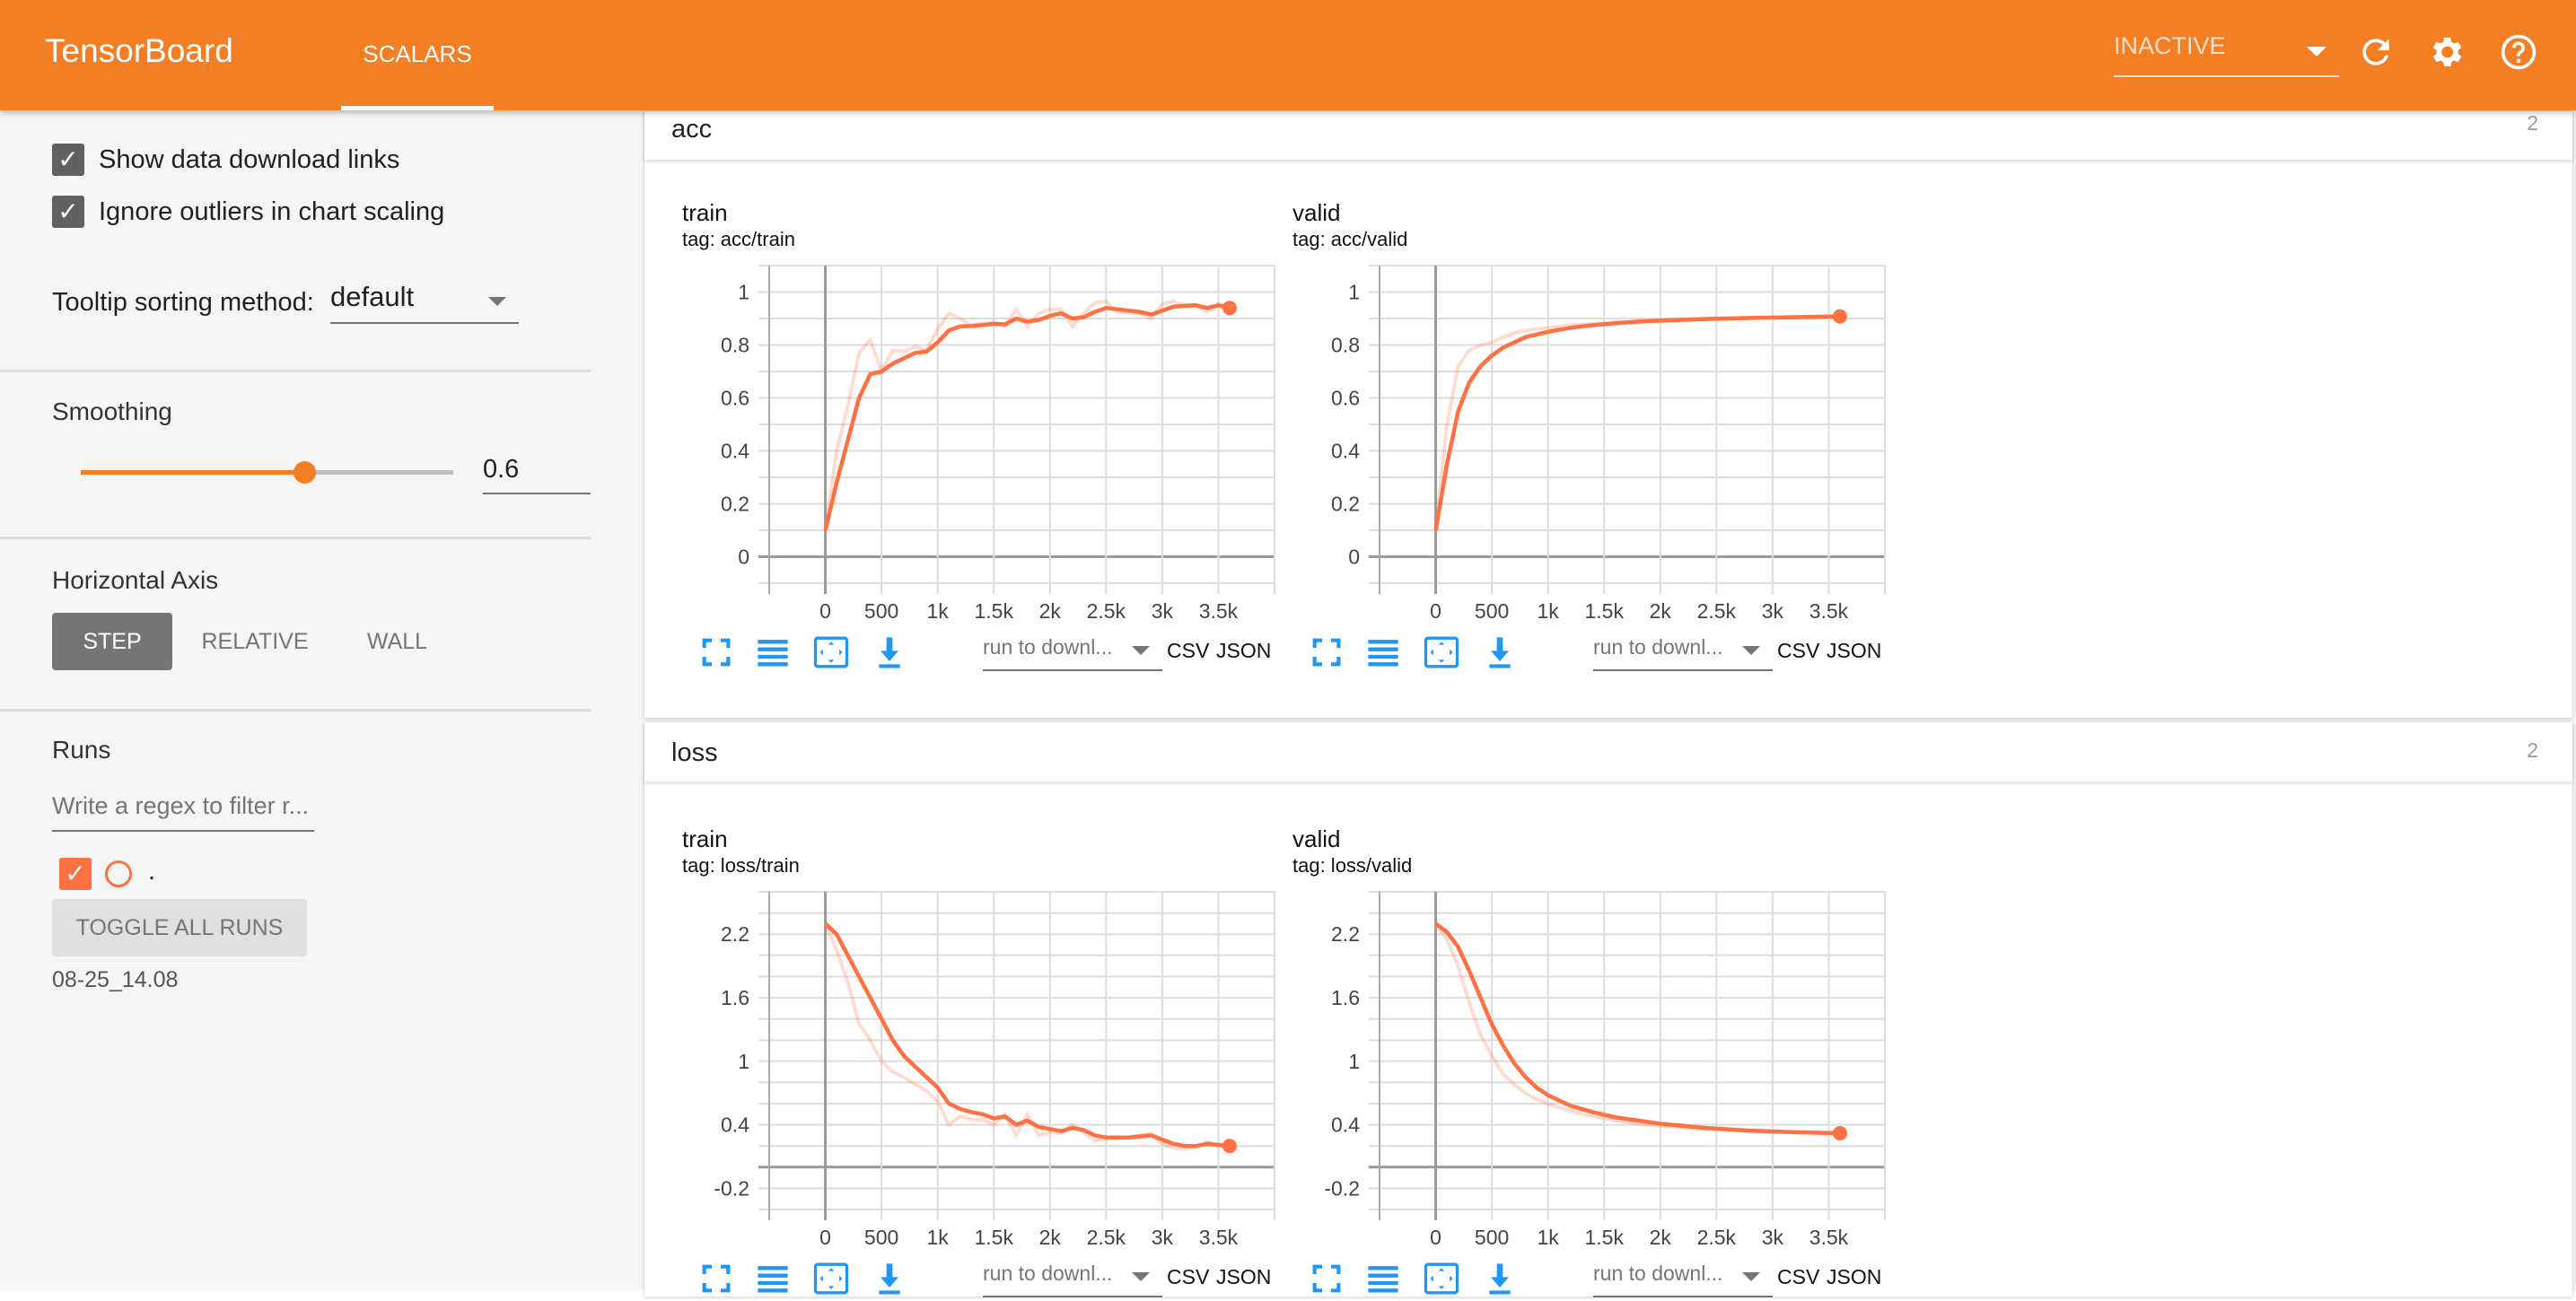  What do you see at coordinates (179, 927) in the screenshot?
I see `toggle-all-runs-button: TOGGLE ALL RUNS` at bounding box center [179, 927].